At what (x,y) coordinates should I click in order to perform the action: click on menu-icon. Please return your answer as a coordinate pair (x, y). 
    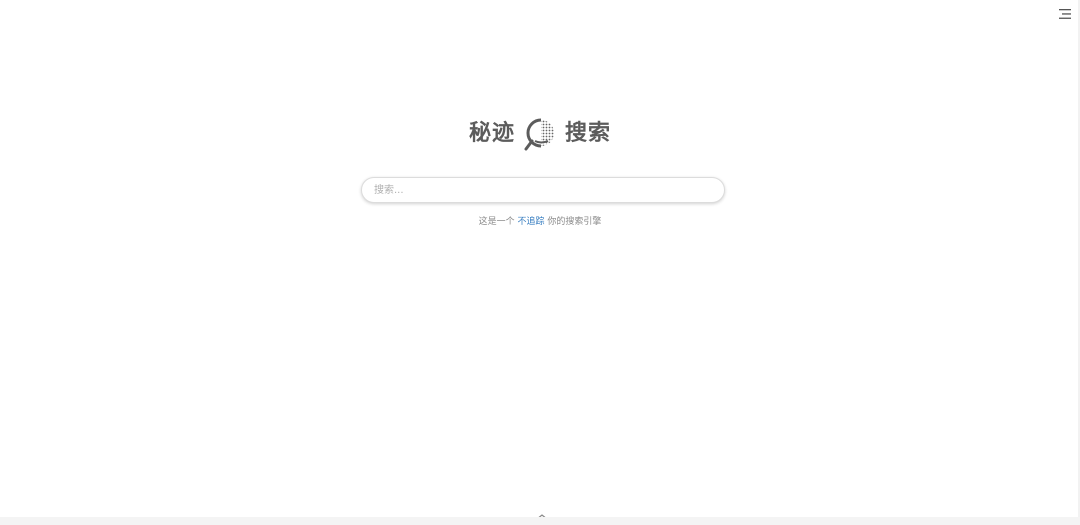
    Looking at the image, I should click on (1065, 14).